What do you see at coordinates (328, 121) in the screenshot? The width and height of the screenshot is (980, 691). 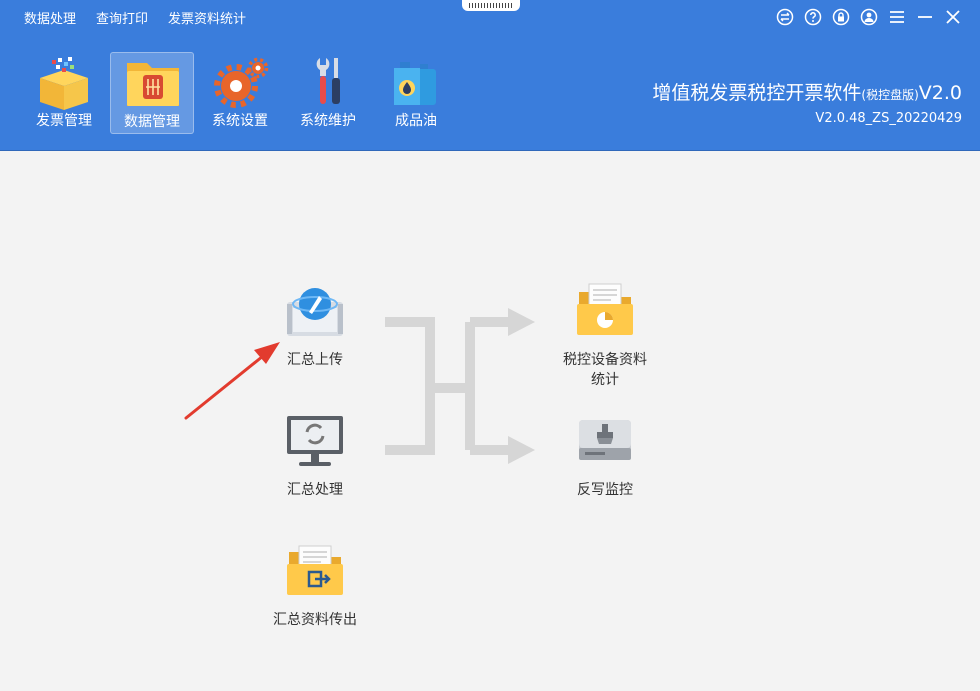 I see `toolbar-label: 系统维护` at bounding box center [328, 121].